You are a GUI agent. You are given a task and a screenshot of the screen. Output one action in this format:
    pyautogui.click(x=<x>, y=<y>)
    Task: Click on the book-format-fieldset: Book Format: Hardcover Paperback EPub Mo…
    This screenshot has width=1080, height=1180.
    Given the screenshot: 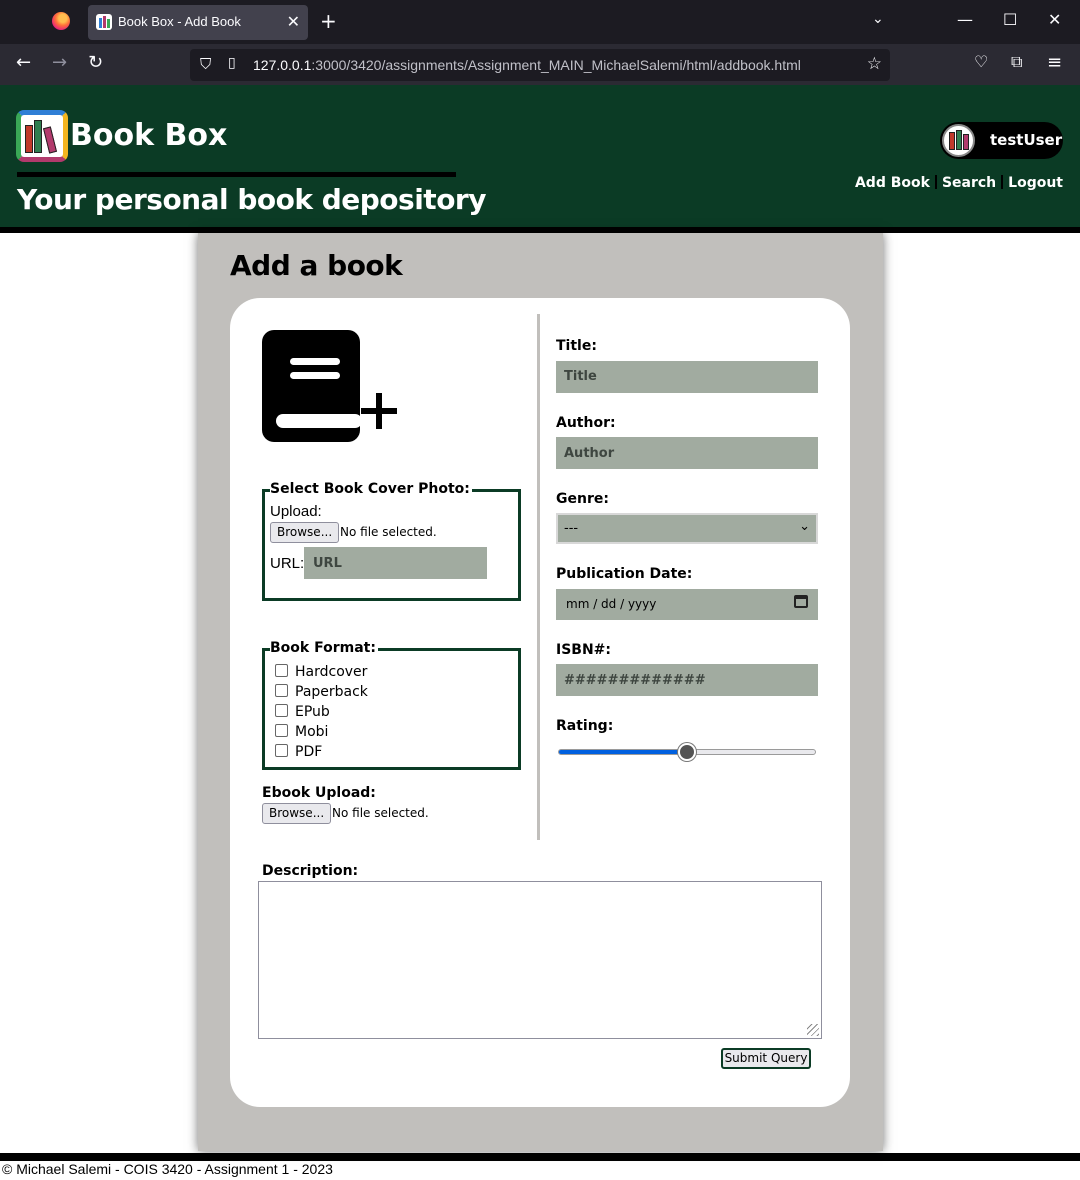 What is the action you would take?
    pyautogui.click(x=391, y=705)
    